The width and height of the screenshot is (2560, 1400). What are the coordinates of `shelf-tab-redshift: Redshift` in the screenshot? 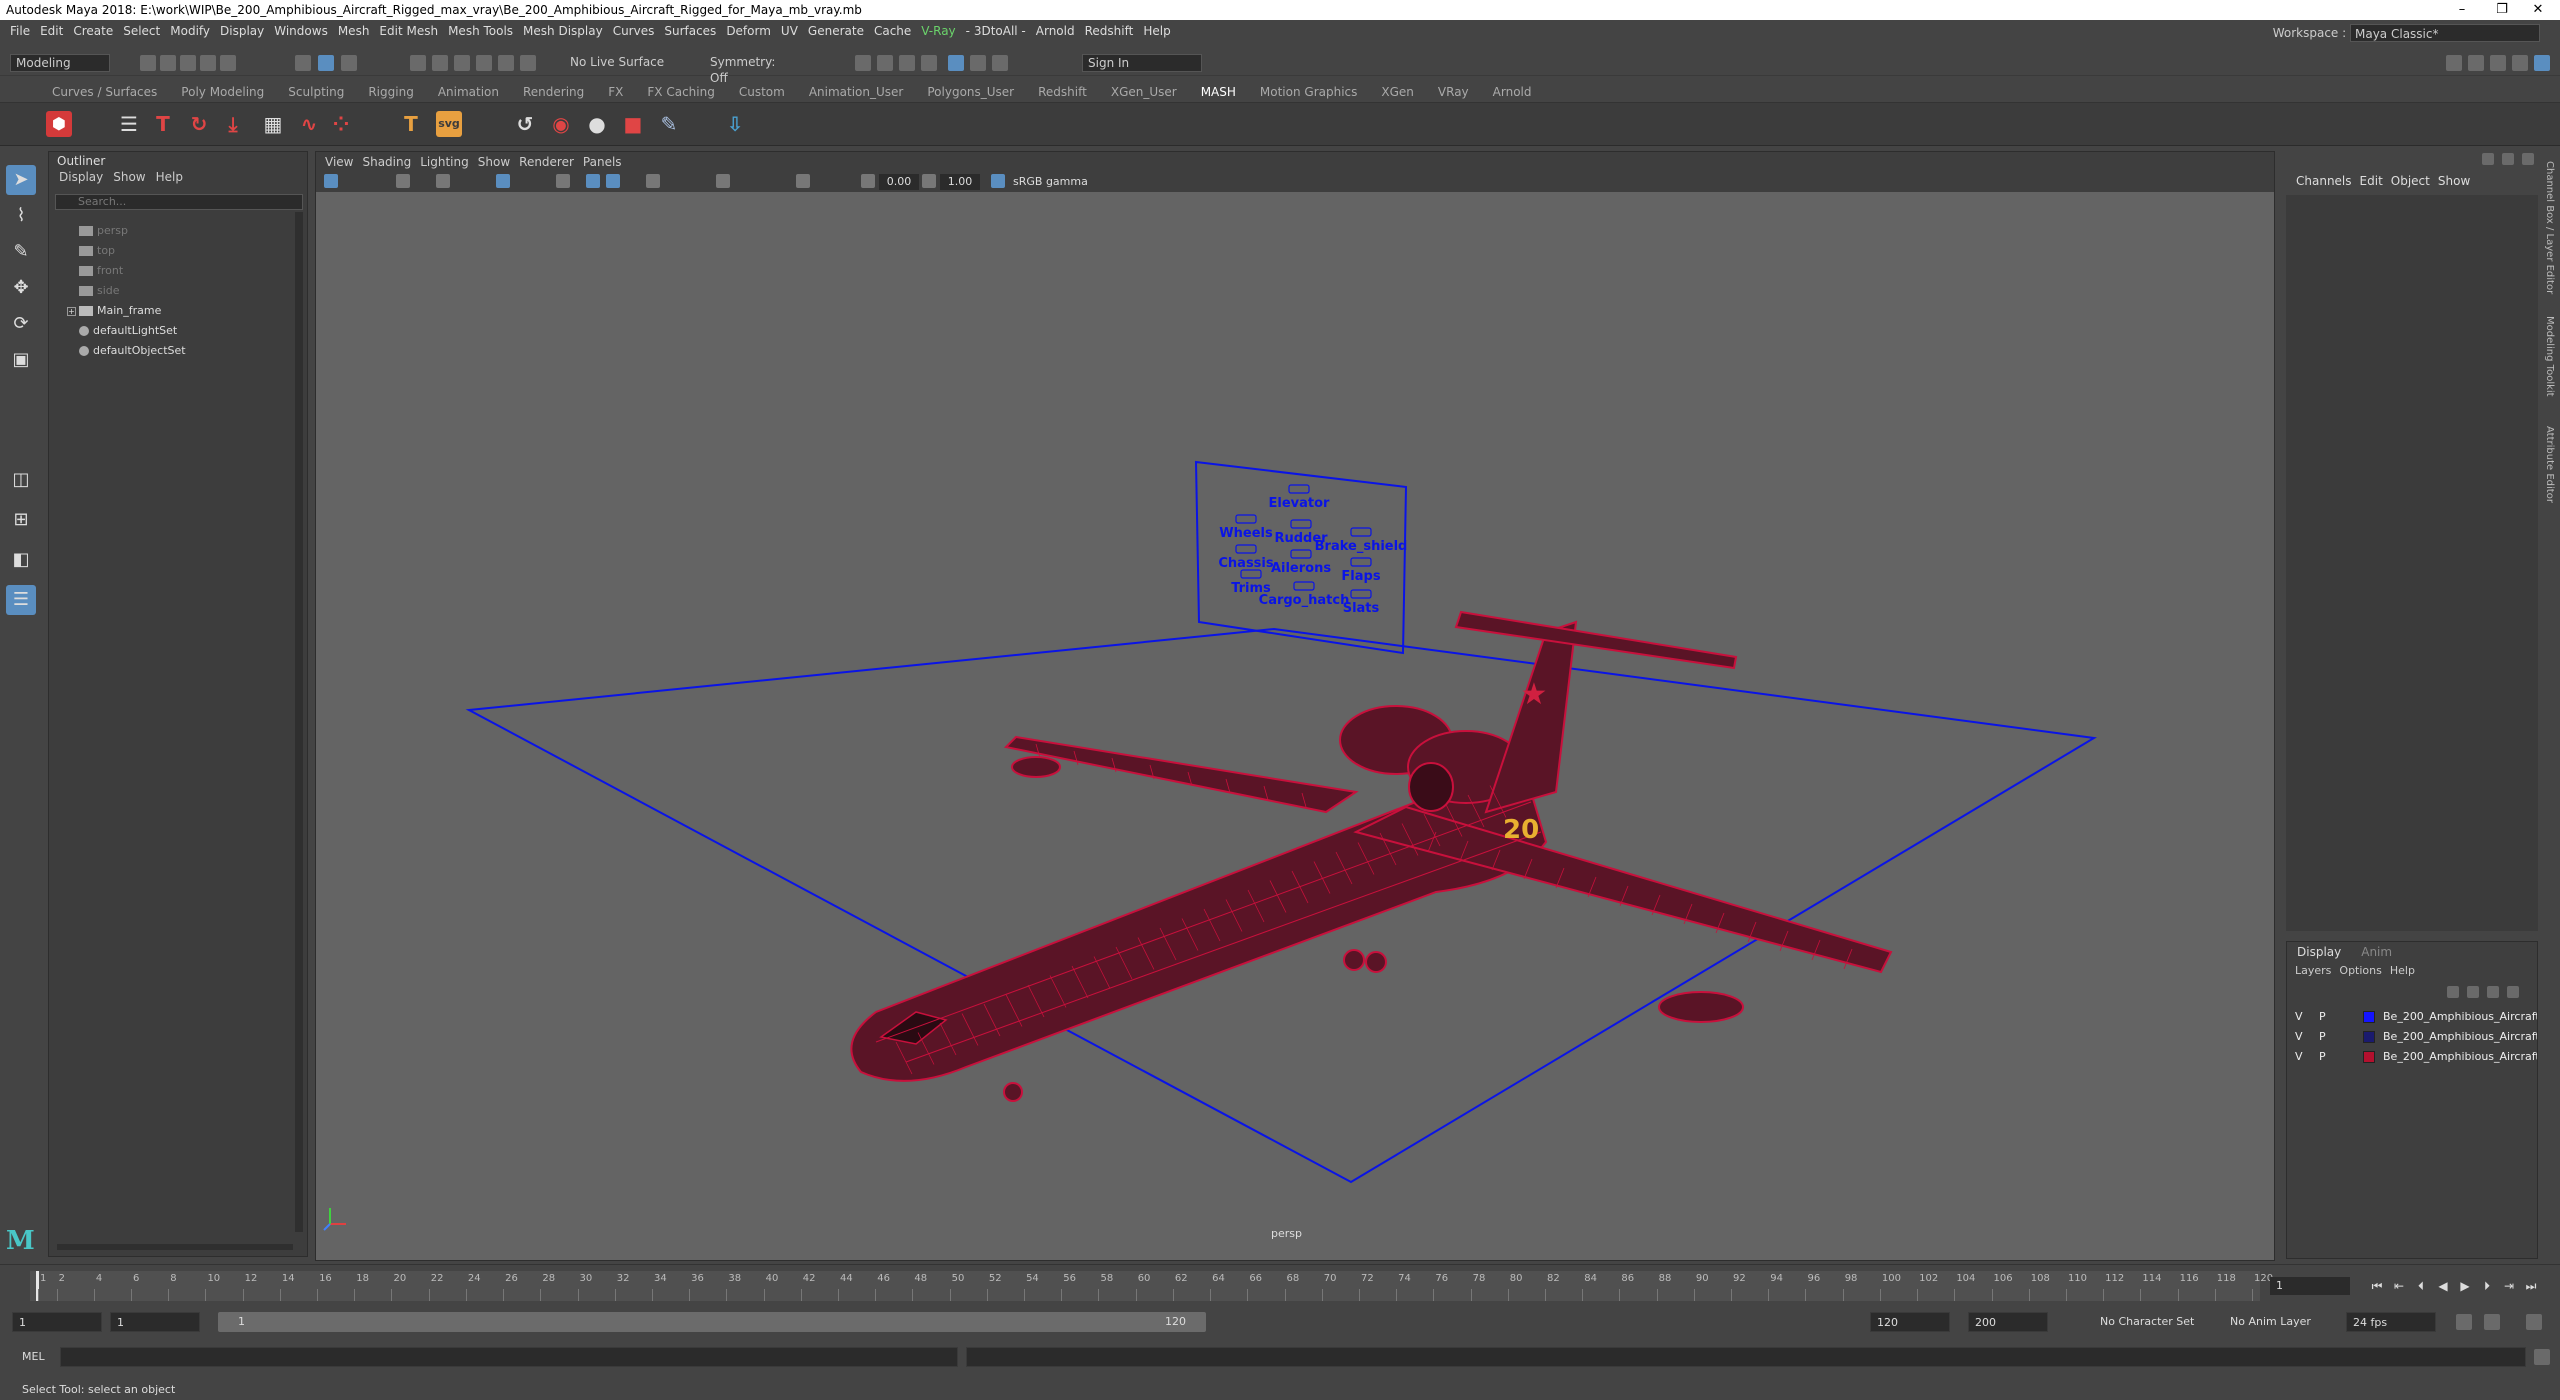 It's located at (1062, 92).